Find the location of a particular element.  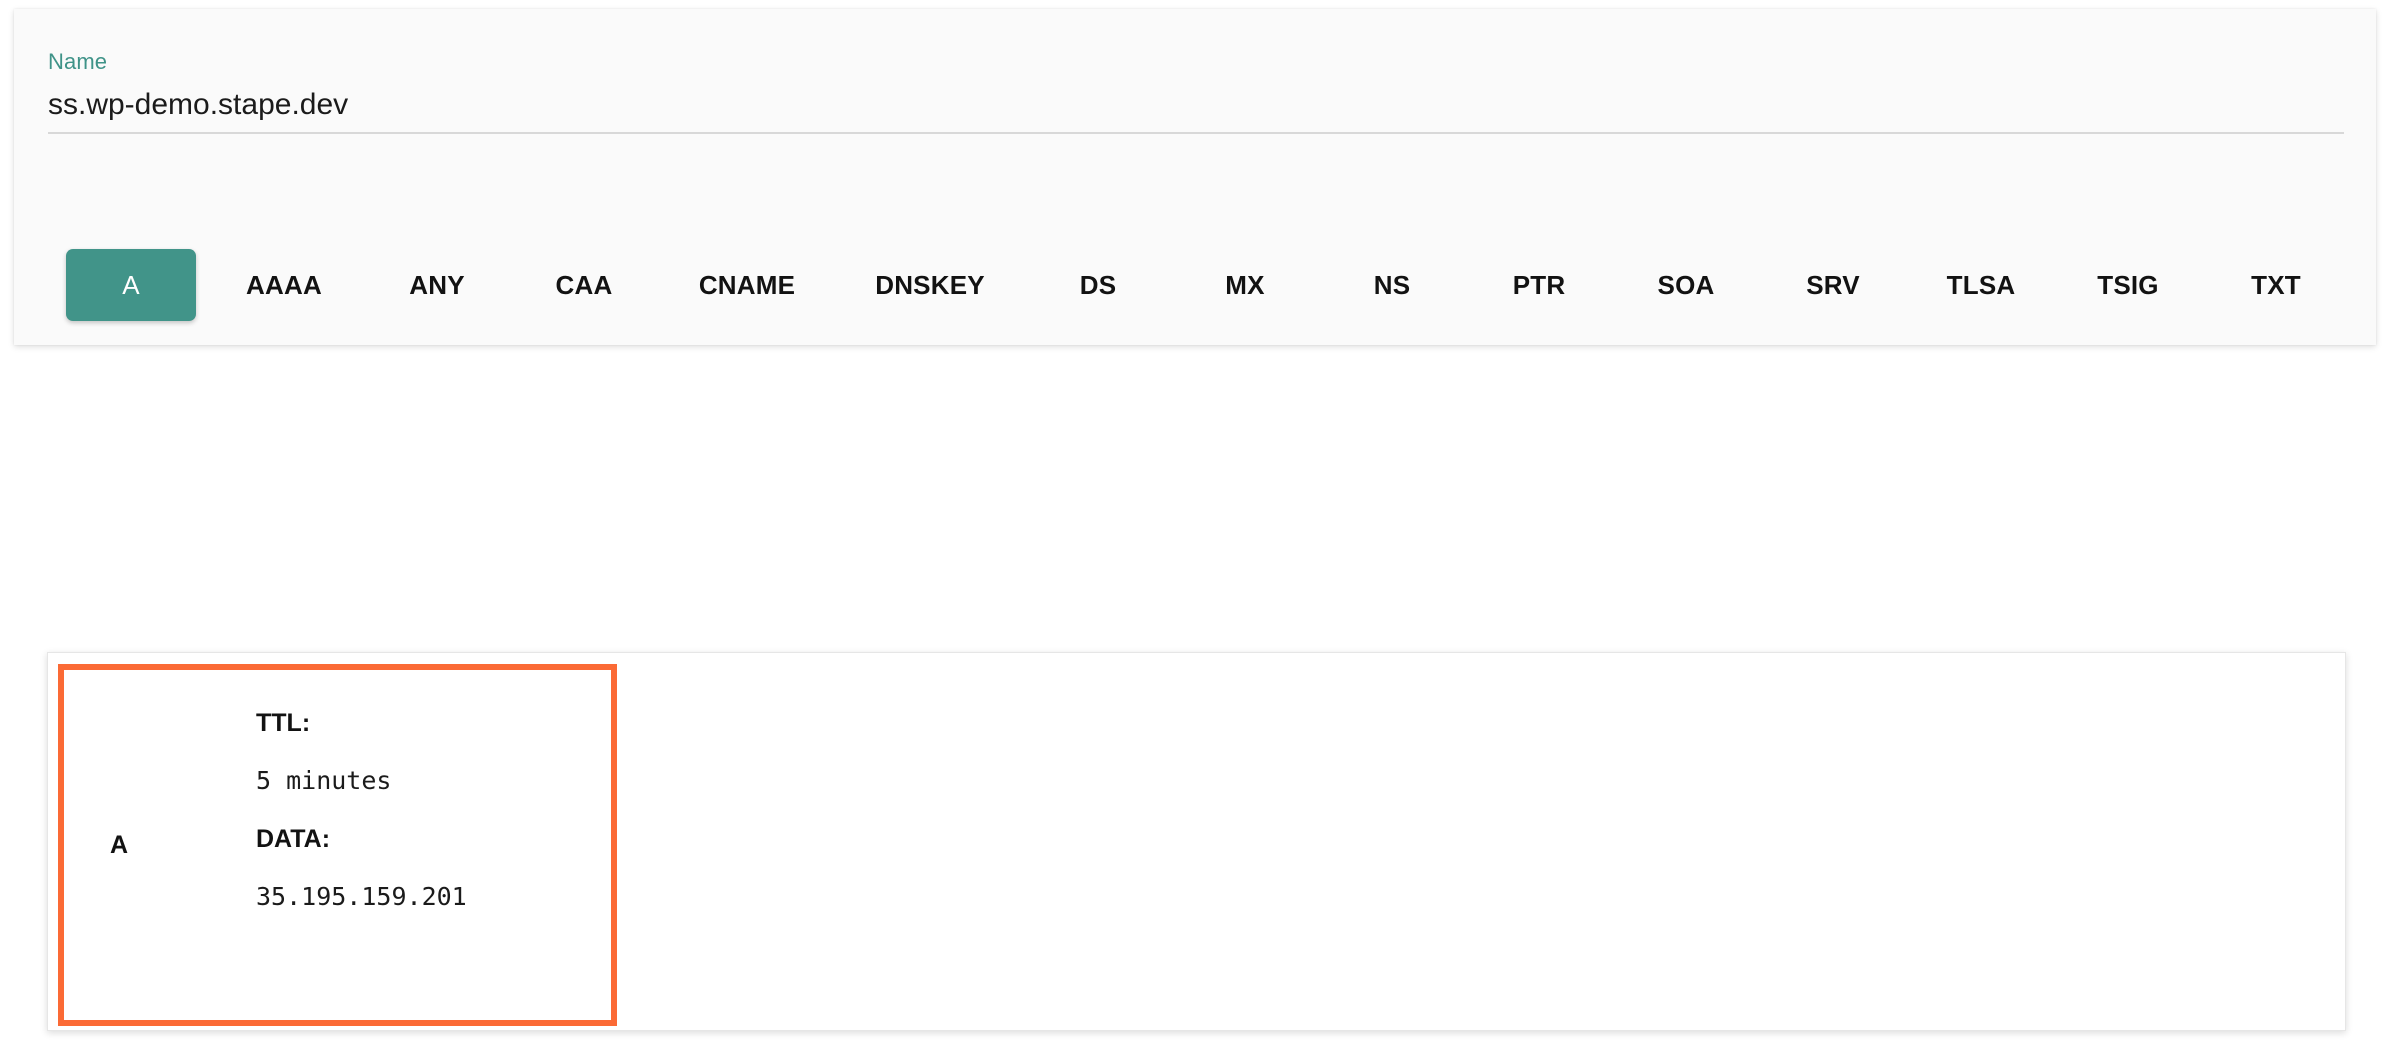

tab-tsig: TSIG is located at coordinates (2127, 285).